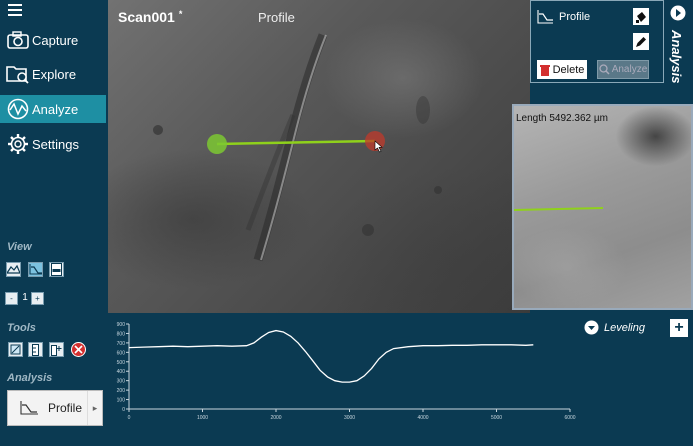 Image resolution: width=693 pixels, height=446 pixels. Describe the element at coordinates (121, 353) in the screenshot. I see `y-tick-label: 600` at that location.